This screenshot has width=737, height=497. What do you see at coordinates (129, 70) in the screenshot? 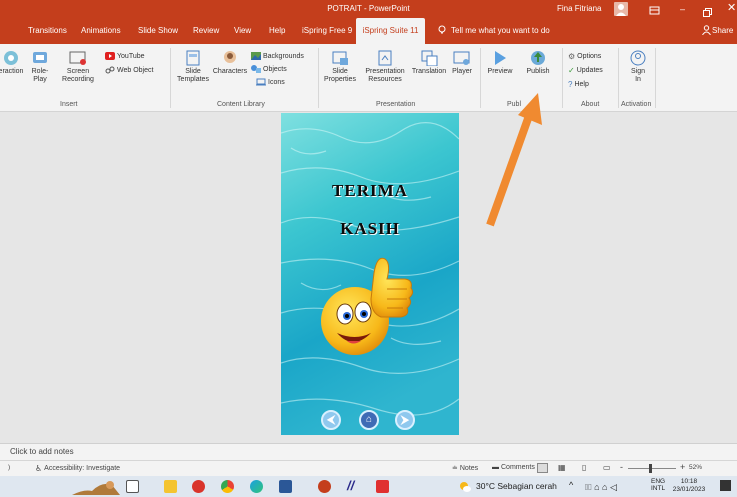
I see `web-object-button: Web Object` at bounding box center [129, 70].